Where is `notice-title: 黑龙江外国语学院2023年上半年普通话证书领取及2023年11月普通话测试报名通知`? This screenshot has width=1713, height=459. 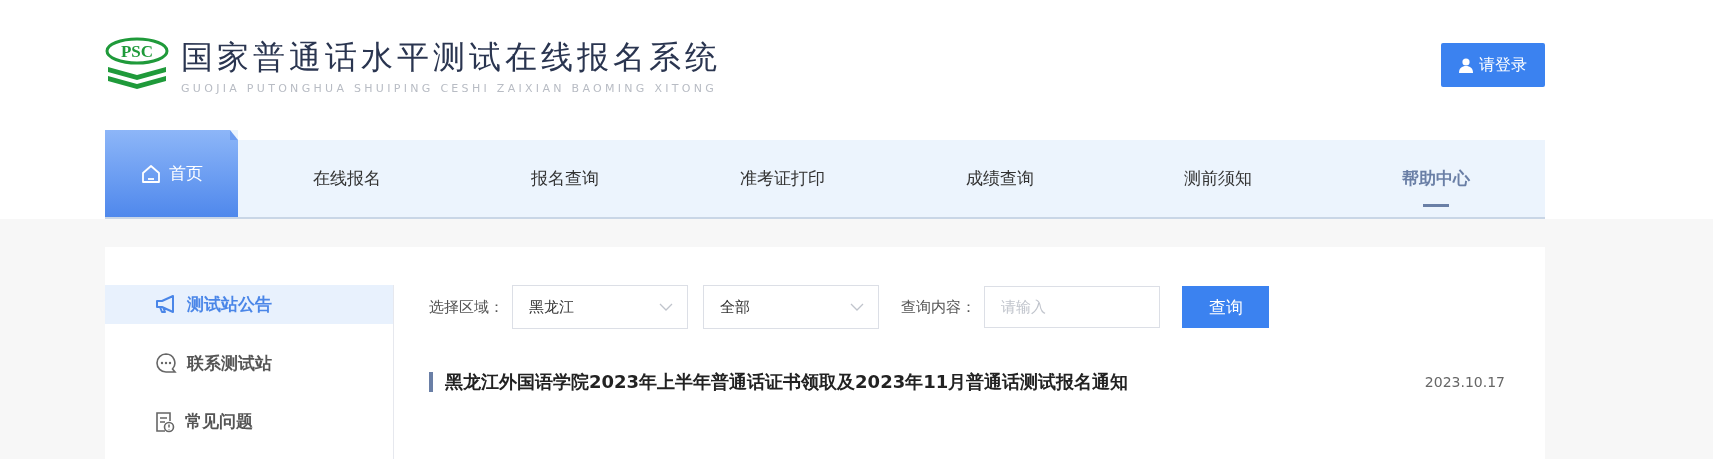 notice-title: 黑龙江外国语学院2023年上半年普通话证书领取及2023年11月普通话测试报名通知 is located at coordinates (779, 382).